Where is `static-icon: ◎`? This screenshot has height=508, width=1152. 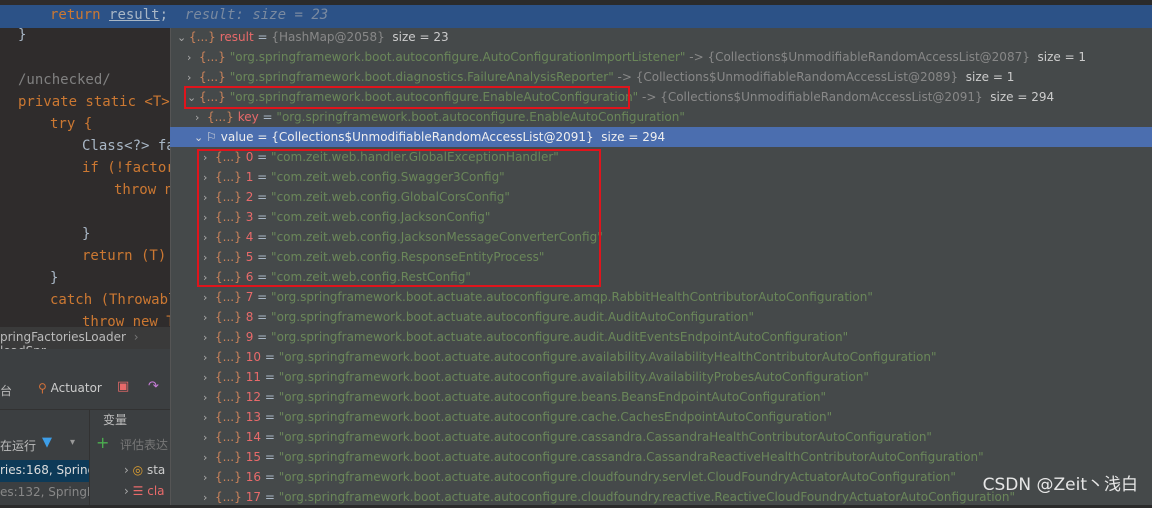 static-icon: ◎ is located at coordinates (138, 470).